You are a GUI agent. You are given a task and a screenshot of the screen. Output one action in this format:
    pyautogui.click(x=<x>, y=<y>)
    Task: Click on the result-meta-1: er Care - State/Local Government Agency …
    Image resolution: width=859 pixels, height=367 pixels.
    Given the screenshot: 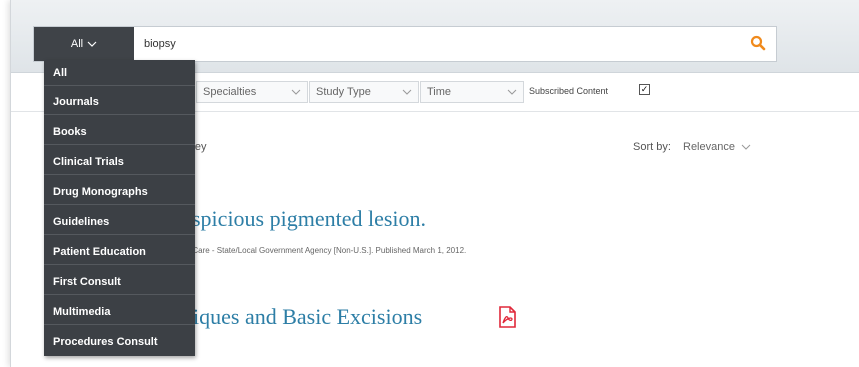 What is the action you would take?
    pyautogui.click(x=325, y=250)
    